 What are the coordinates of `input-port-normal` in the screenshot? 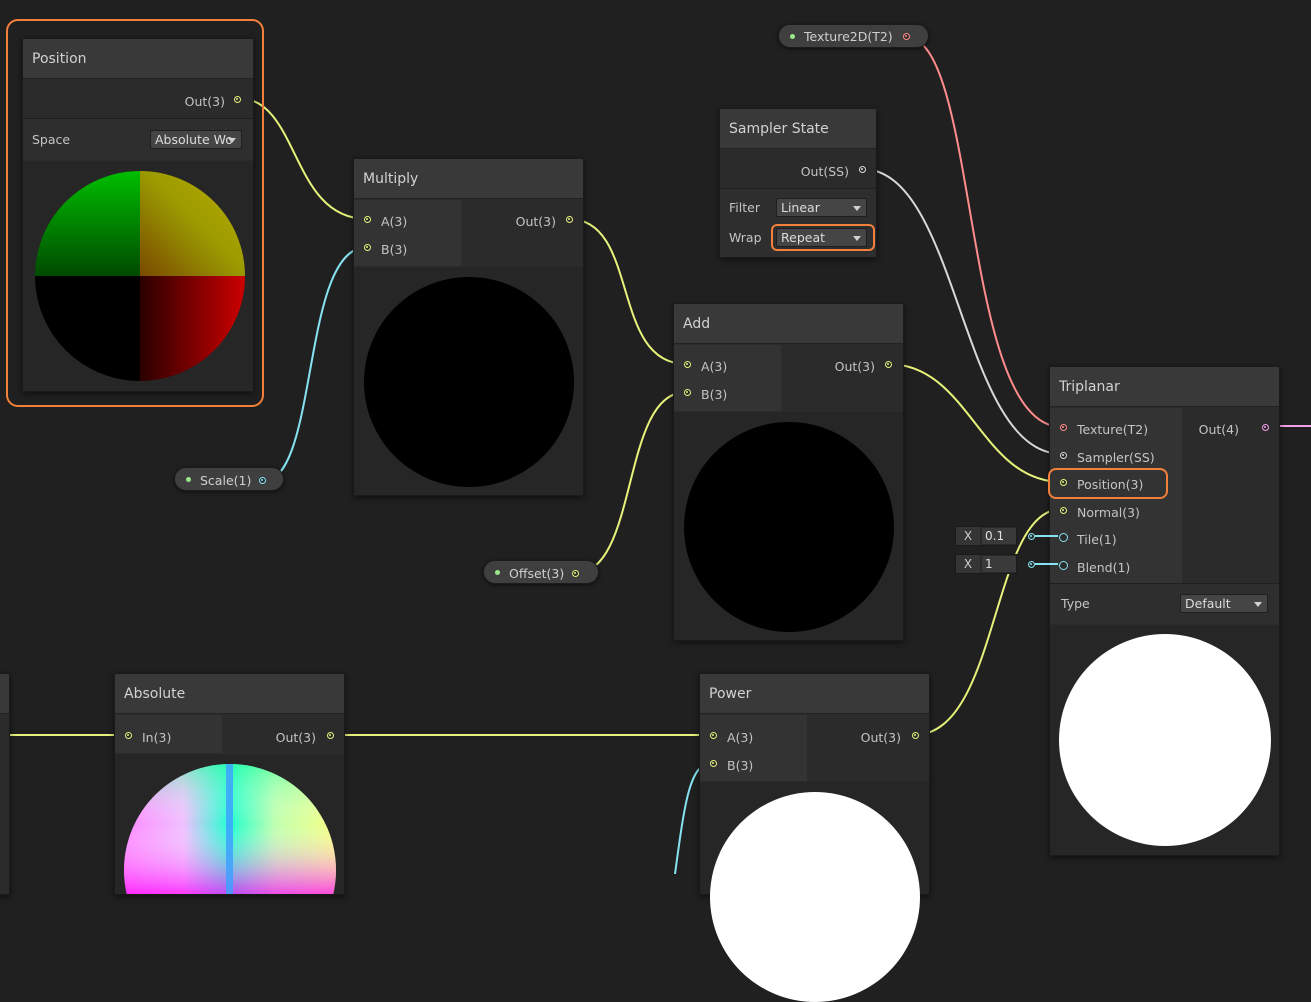 It's located at (1063, 510).